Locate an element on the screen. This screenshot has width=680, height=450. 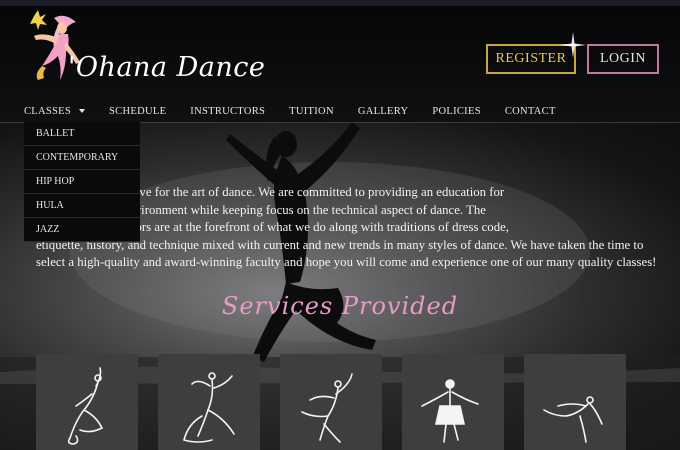
brand-name: 'Ohana Dance is located at coordinates (166, 67).